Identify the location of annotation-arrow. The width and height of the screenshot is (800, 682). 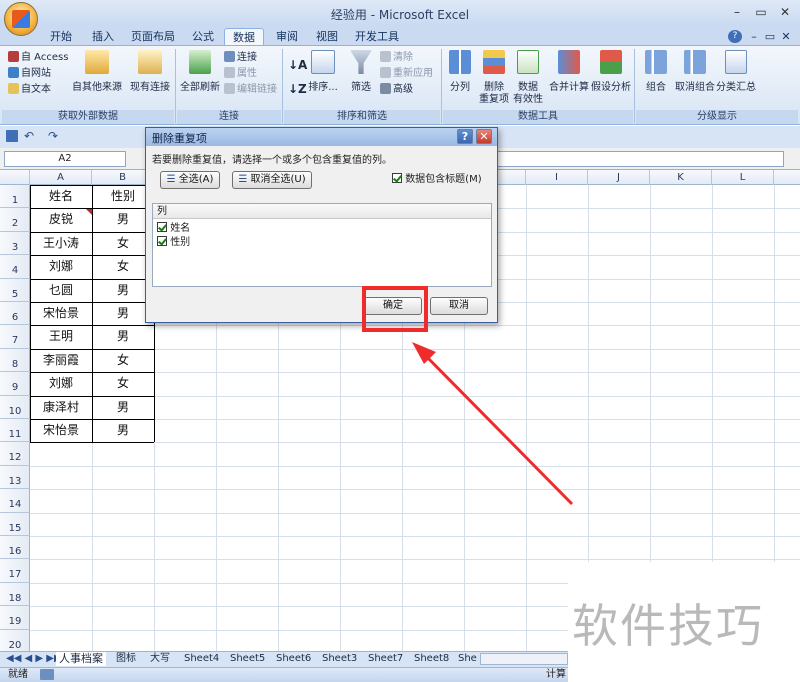
(493, 424).